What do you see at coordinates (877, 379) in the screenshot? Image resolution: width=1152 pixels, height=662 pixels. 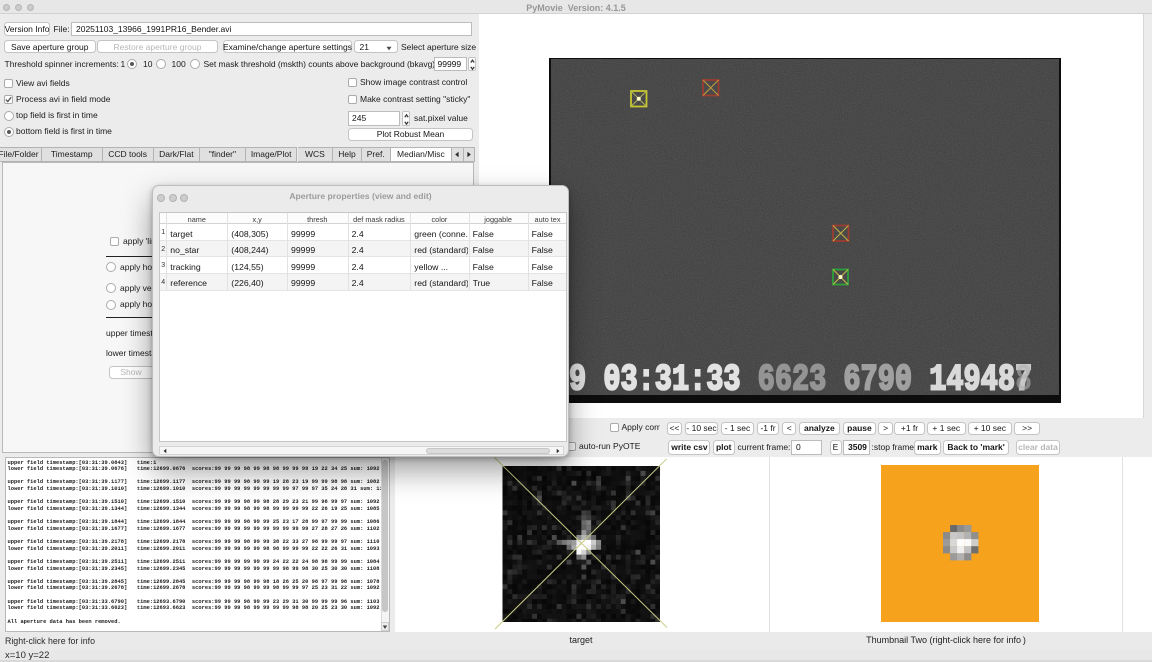 I see `svg-text: 6790` at bounding box center [877, 379].